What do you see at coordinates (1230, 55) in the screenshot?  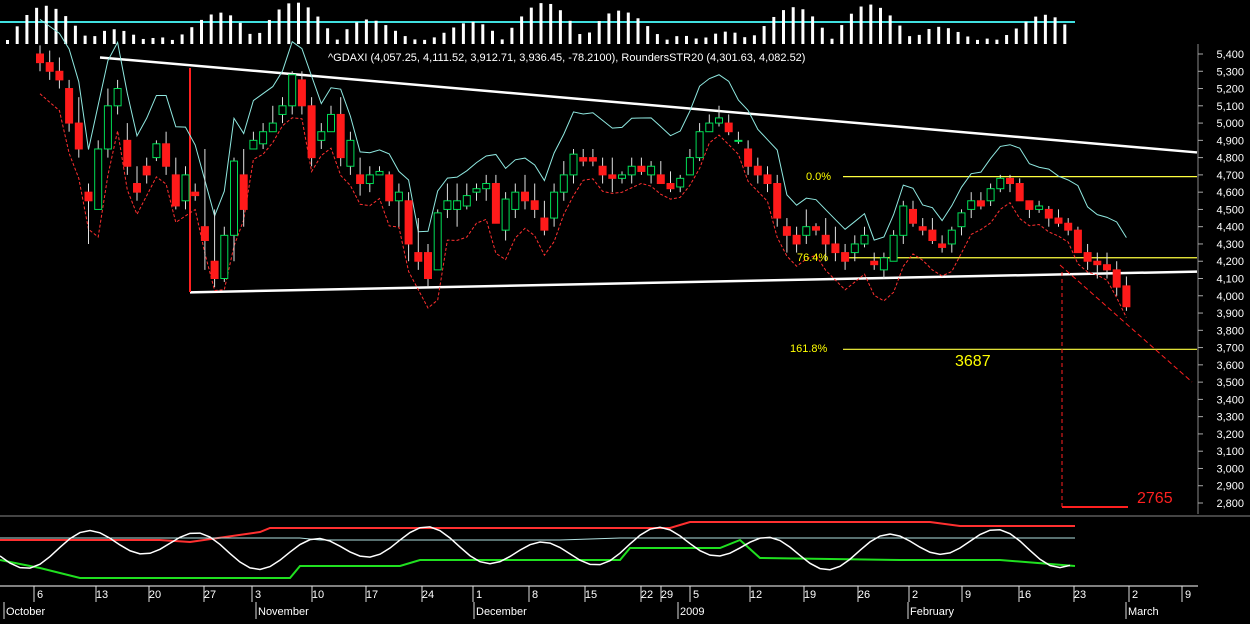 I see `y-tick-label: 5,400` at bounding box center [1230, 55].